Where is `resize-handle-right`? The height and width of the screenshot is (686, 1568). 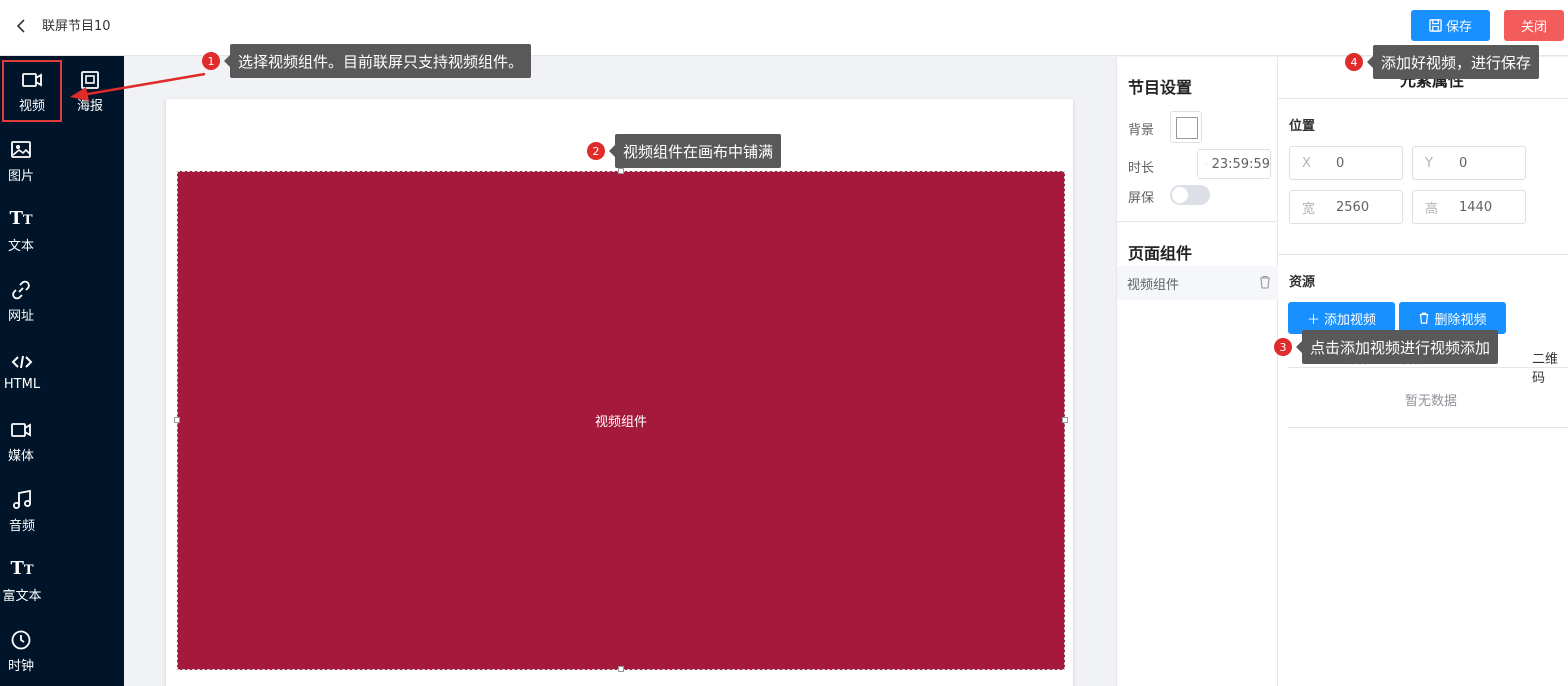 resize-handle-right is located at coordinates (1065, 420).